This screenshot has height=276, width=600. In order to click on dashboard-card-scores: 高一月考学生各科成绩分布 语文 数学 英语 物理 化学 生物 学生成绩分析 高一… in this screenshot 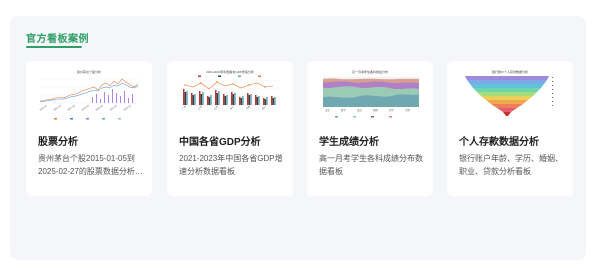, I will do `click(370, 128)`.